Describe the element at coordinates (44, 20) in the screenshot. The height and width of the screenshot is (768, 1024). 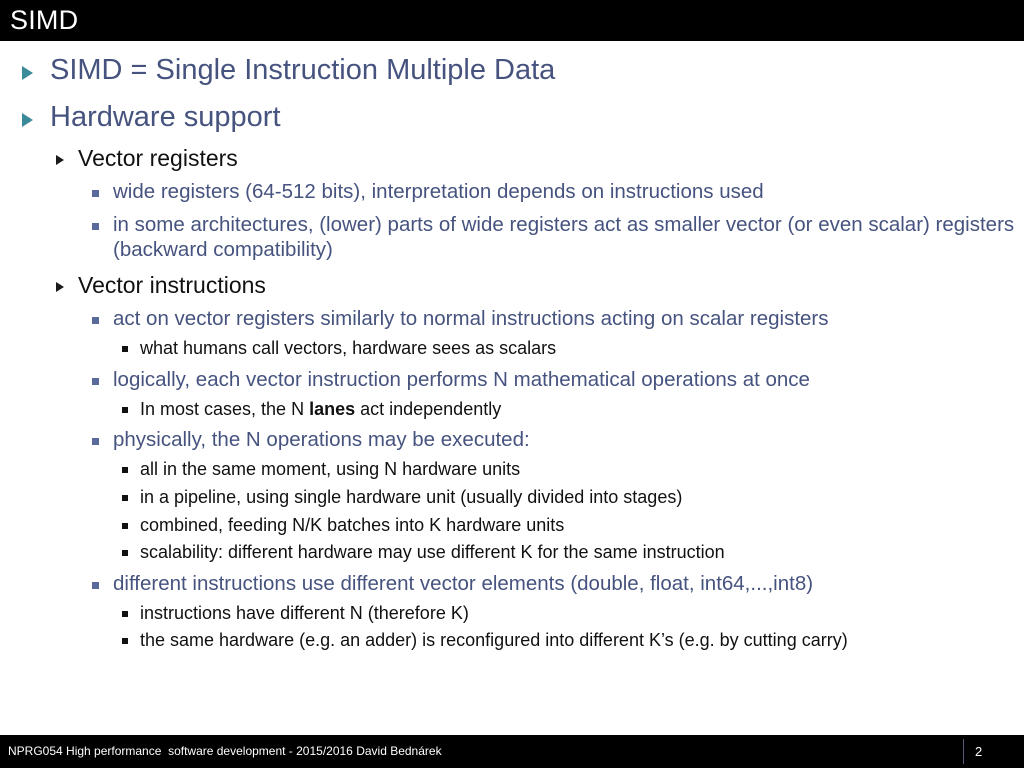
I see `page-title: SIMD` at that location.